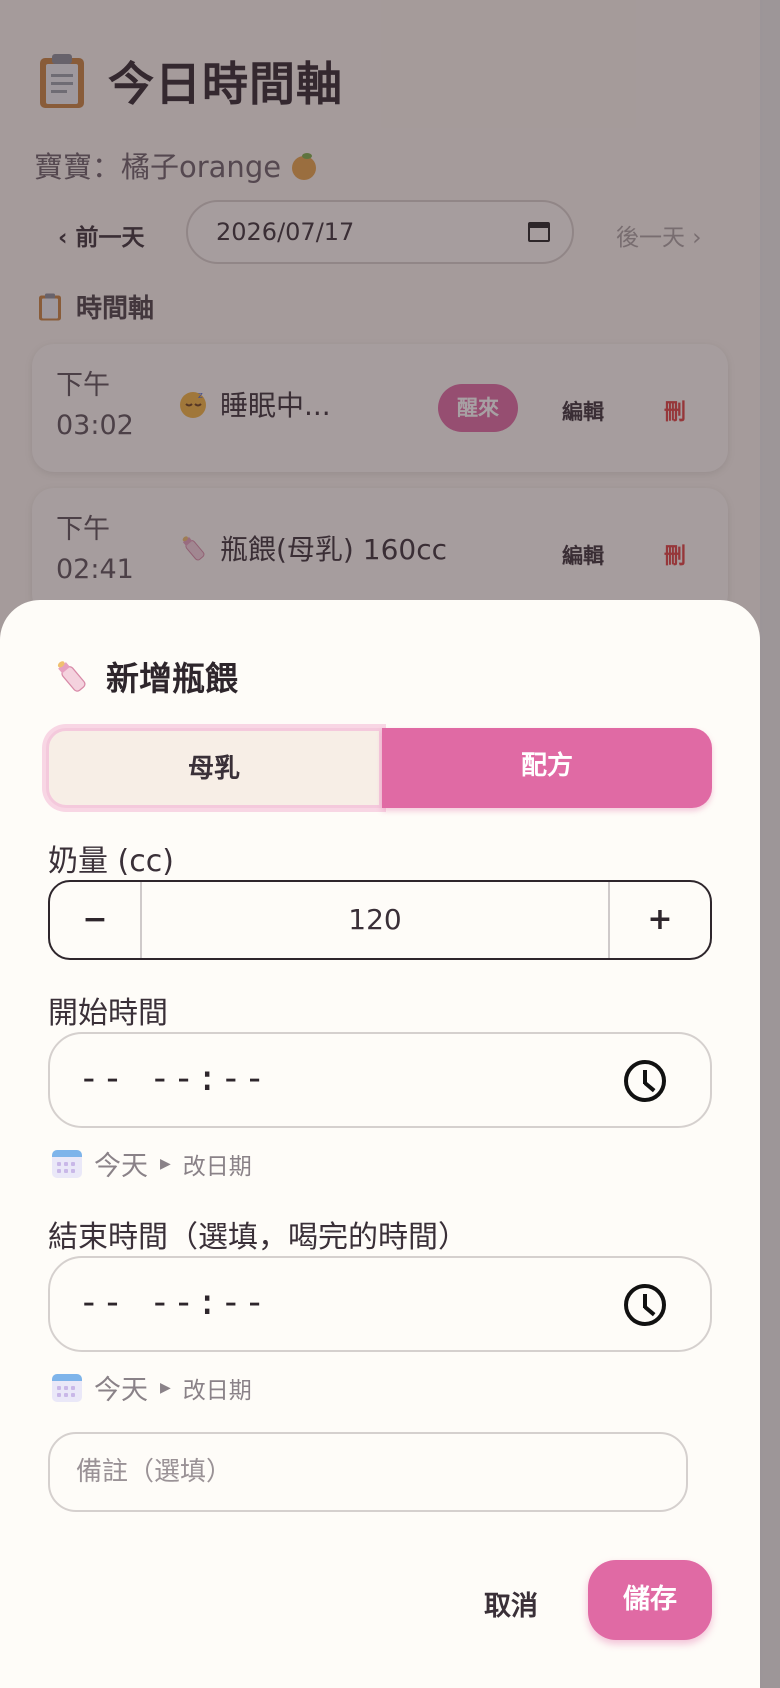 This screenshot has height=1688, width=780. Describe the element at coordinates (650, 1600) in the screenshot. I see `save-button: 儲存` at that location.